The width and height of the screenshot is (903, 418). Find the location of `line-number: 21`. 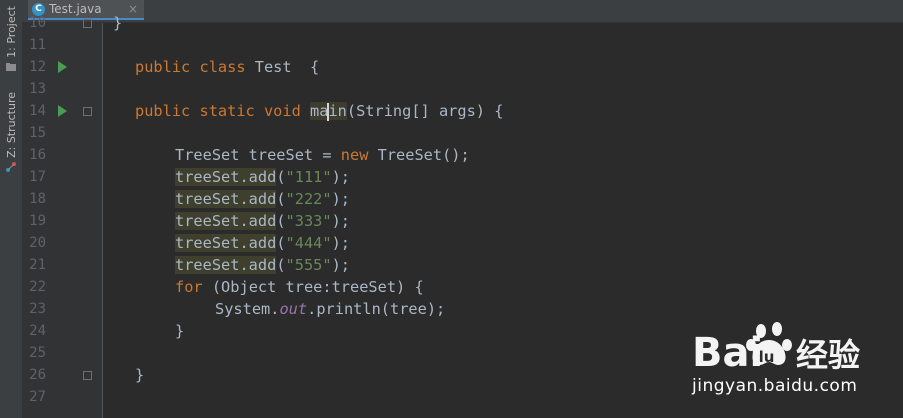

line-number: 21 is located at coordinates (37, 265).